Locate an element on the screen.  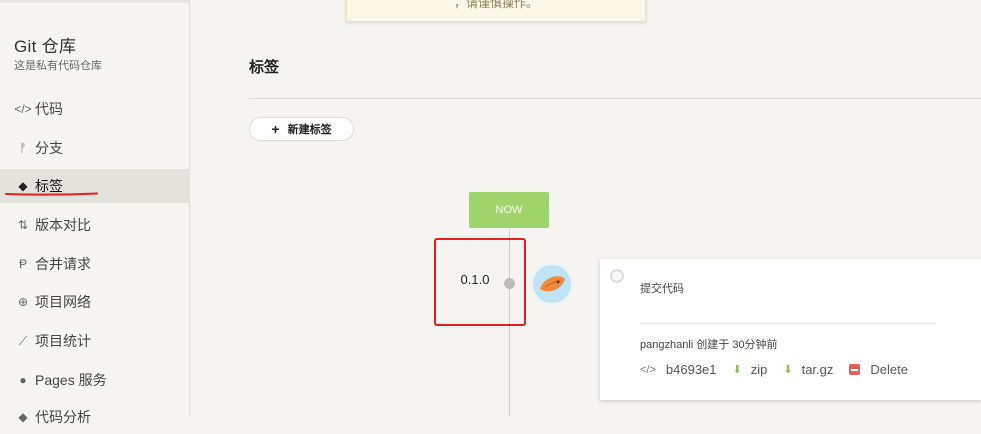
delete-tag-button: Delete is located at coordinates (878, 369).